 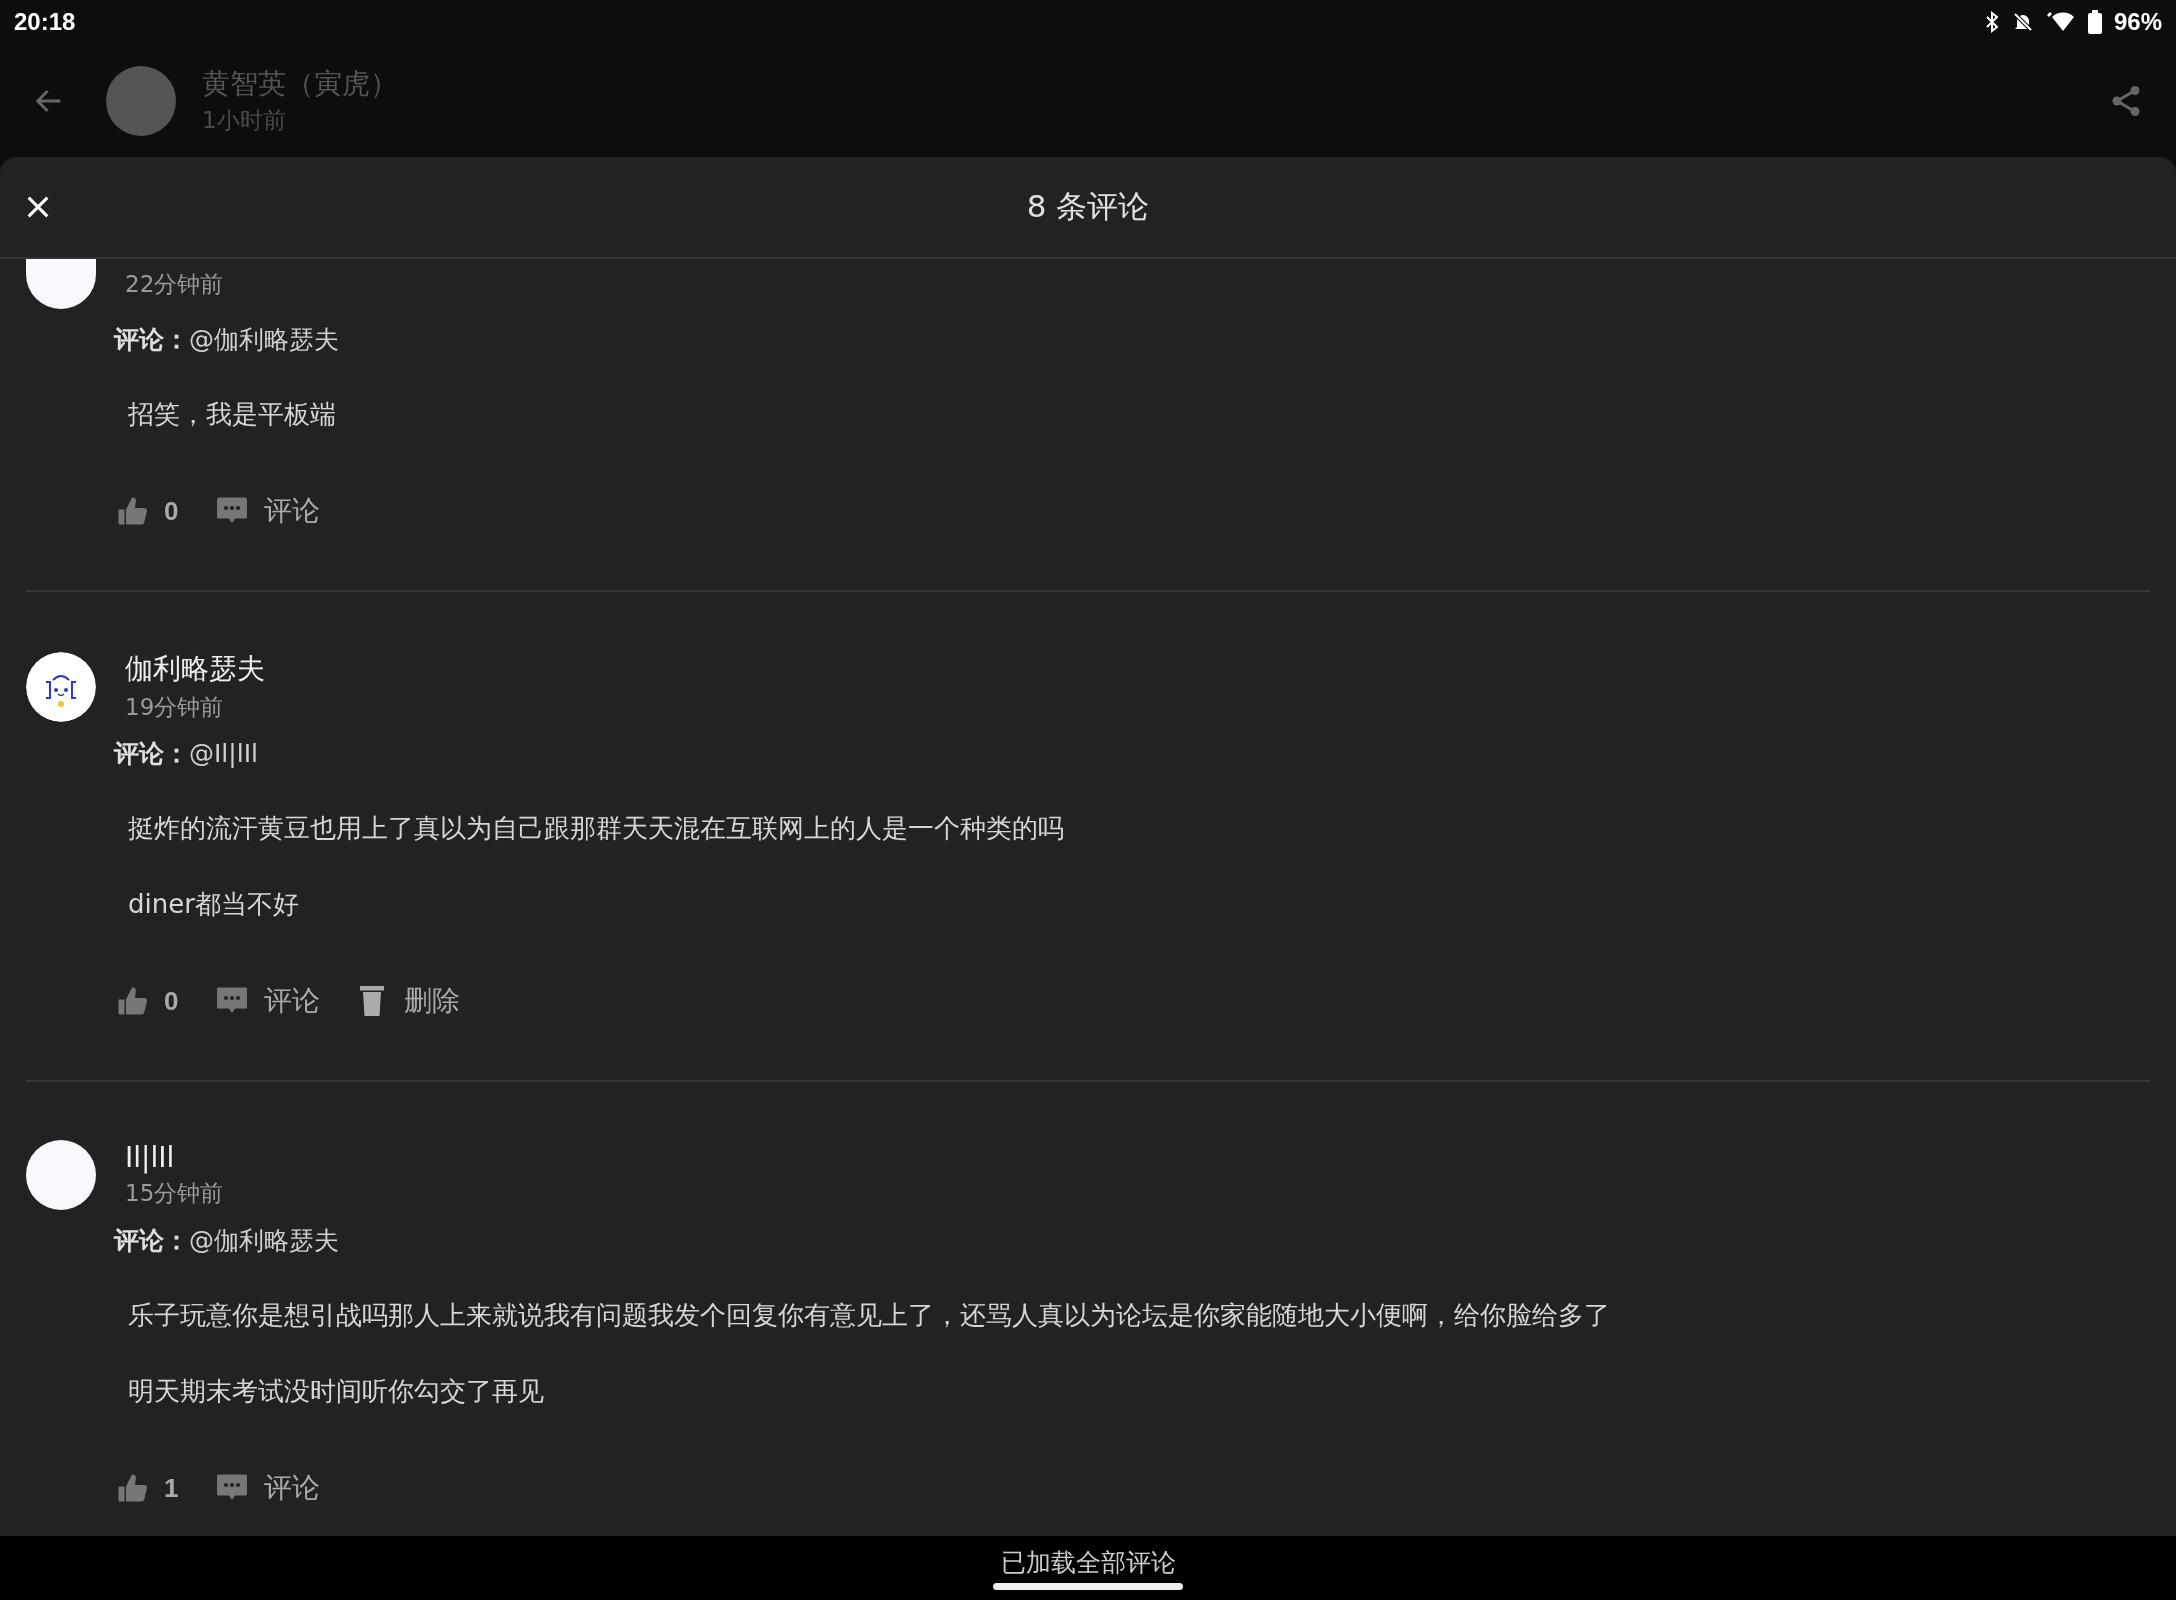 I want to click on comment-time: 19分钟前, so click(x=175, y=707).